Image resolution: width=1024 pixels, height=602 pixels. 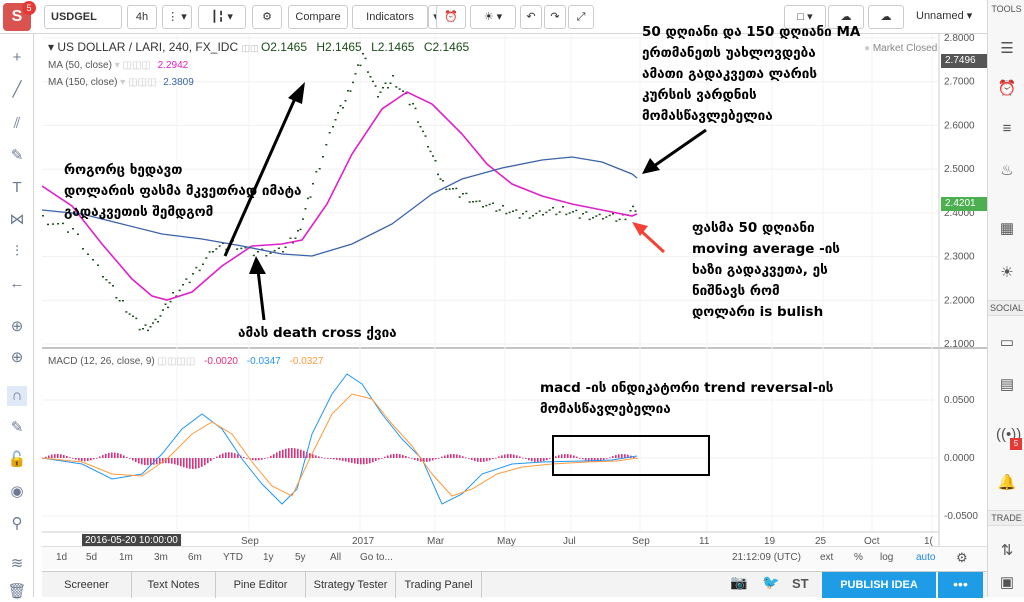 What do you see at coordinates (1007, 171) in the screenshot?
I see `hotlist-fire-icon: ♨` at bounding box center [1007, 171].